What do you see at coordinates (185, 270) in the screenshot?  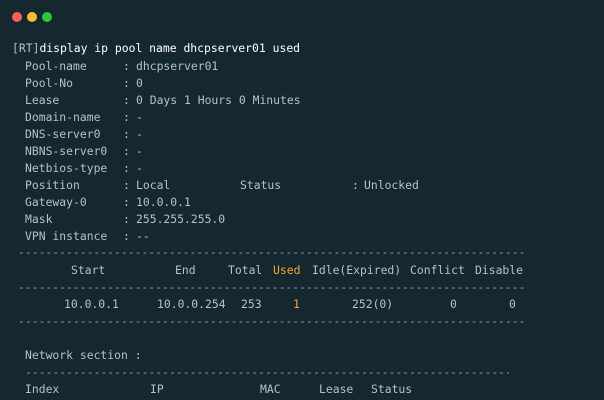 I see `header-end: End` at bounding box center [185, 270].